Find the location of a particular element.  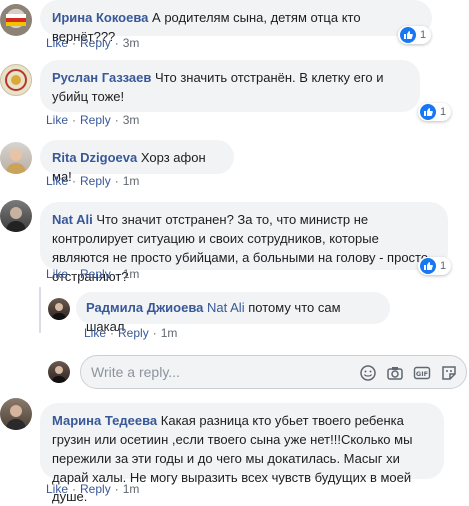

current-user-avatar is located at coordinates (59, 372).